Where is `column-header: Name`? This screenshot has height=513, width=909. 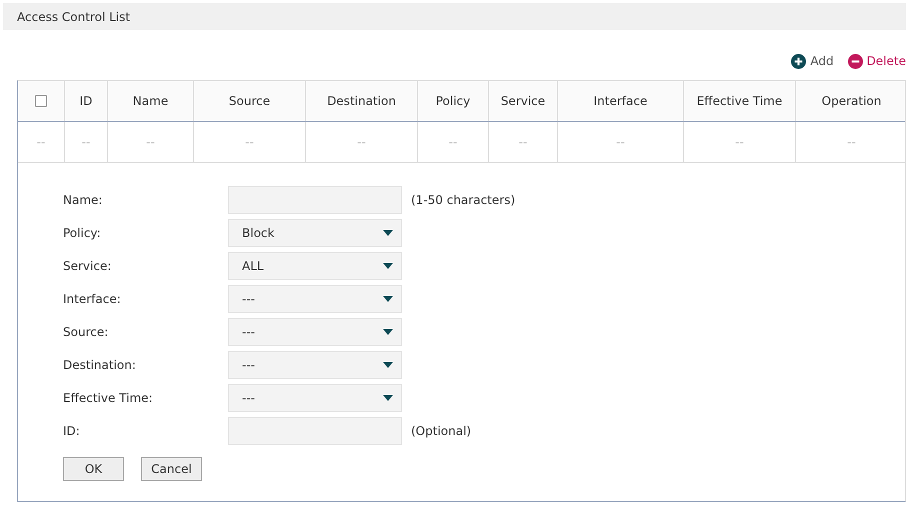 column-header: Name is located at coordinates (151, 101).